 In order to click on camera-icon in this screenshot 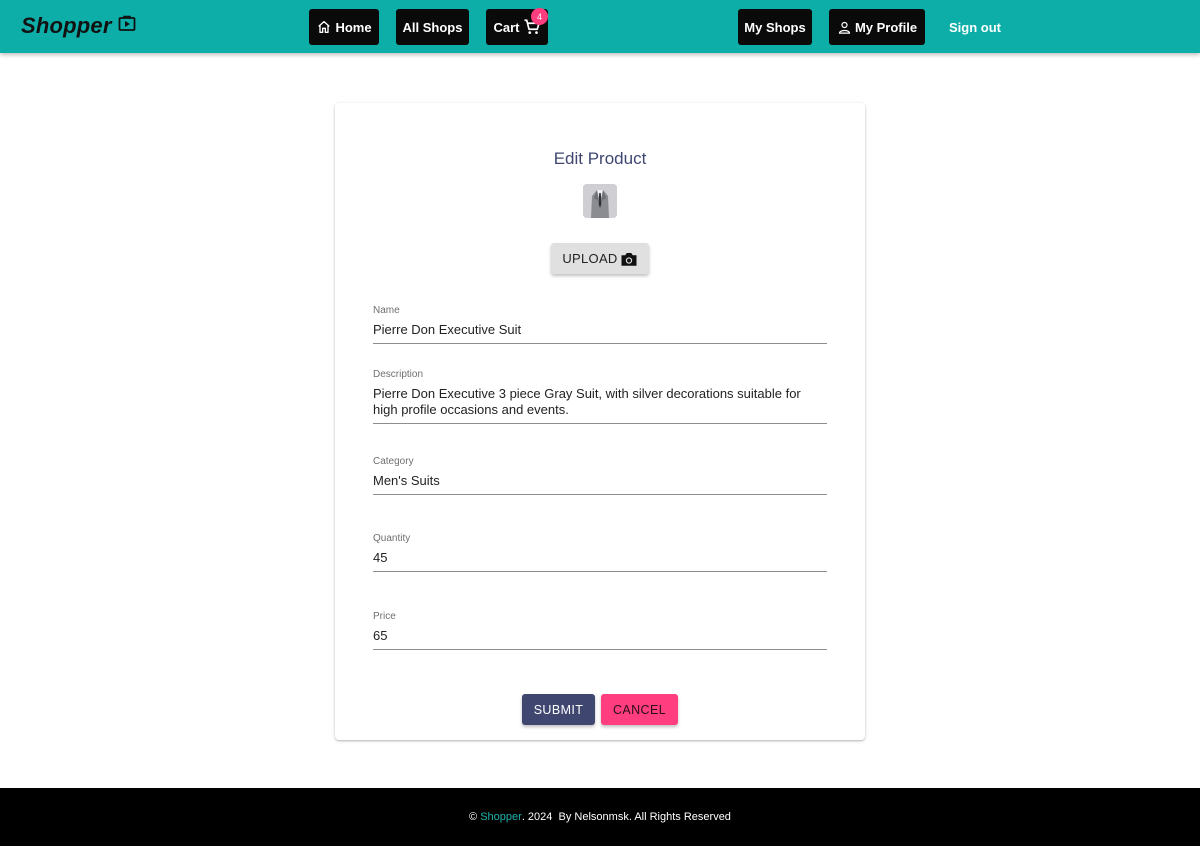, I will do `click(629, 259)`.